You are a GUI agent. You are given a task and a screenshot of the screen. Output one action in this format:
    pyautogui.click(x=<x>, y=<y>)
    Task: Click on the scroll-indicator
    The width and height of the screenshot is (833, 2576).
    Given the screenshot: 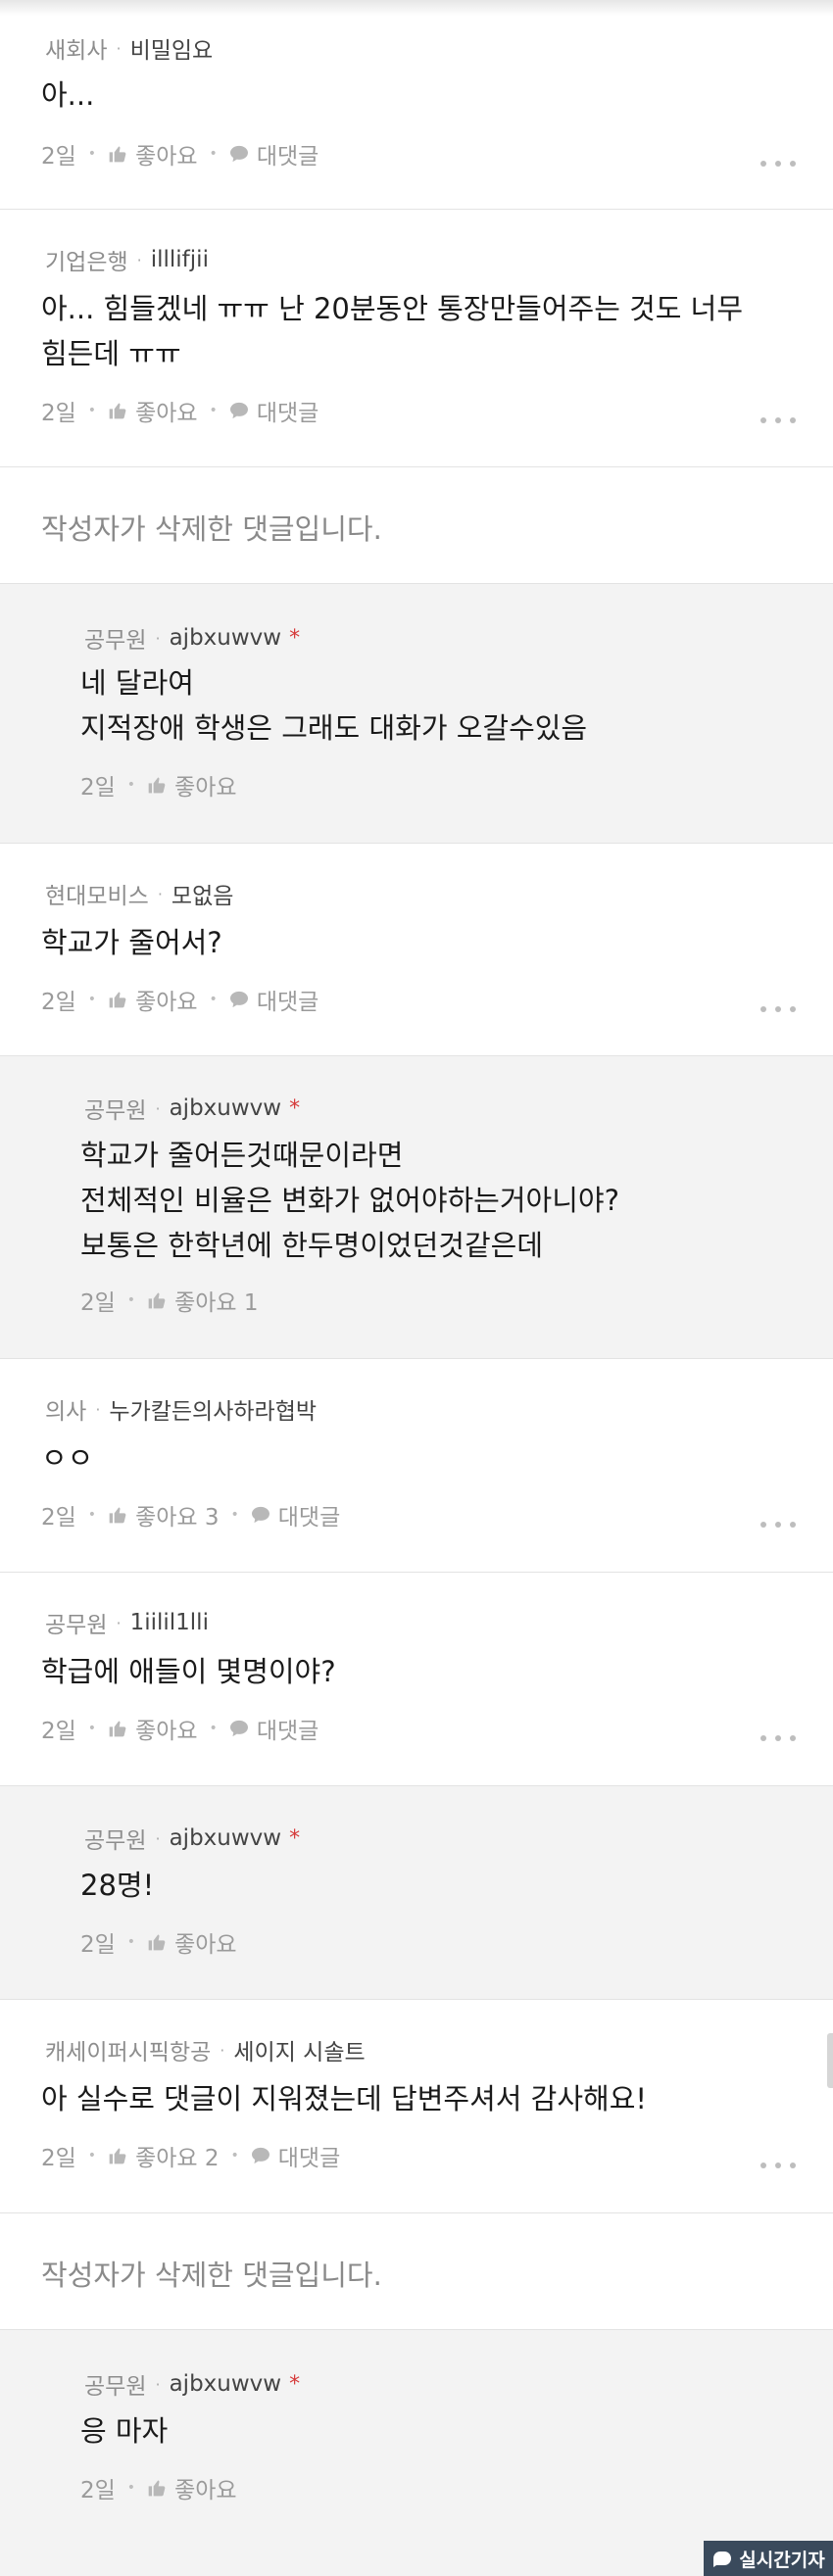 What is the action you would take?
    pyautogui.click(x=830, y=2060)
    